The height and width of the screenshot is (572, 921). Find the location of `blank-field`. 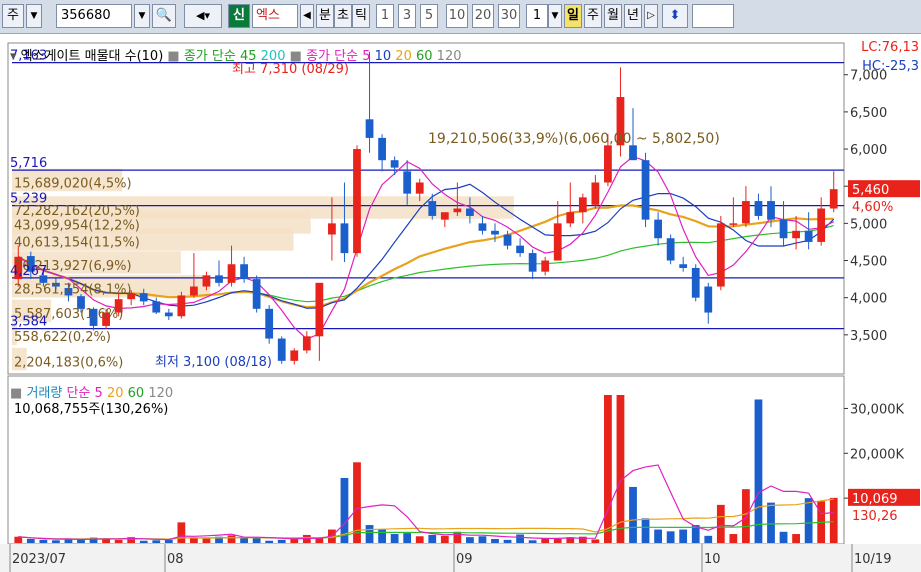

blank-field is located at coordinates (713, 16).